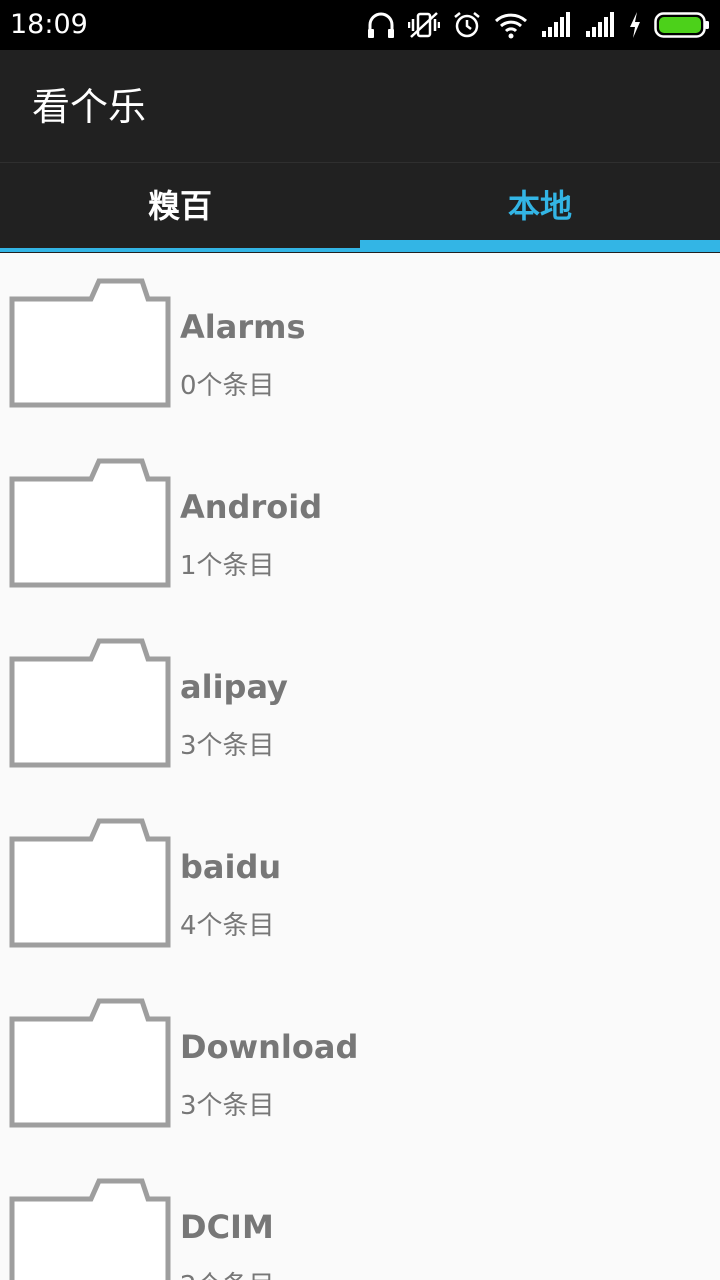 This screenshot has height=1280, width=720. What do you see at coordinates (467, 25) in the screenshot?
I see `alarm-icon` at bounding box center [467, 25].